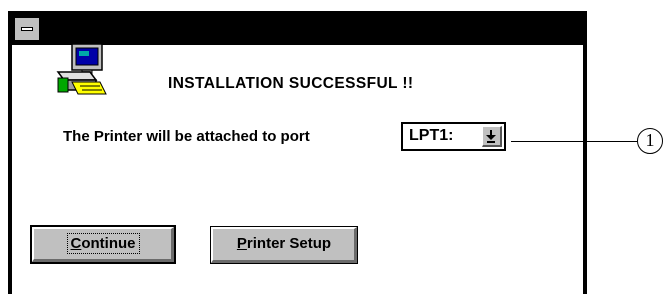 This screenshot has height=299, width=670. What do you see at coordinates (81, 69) in the screenshot?
I see `computer-printer-icon` at bounding box center [81, 69].